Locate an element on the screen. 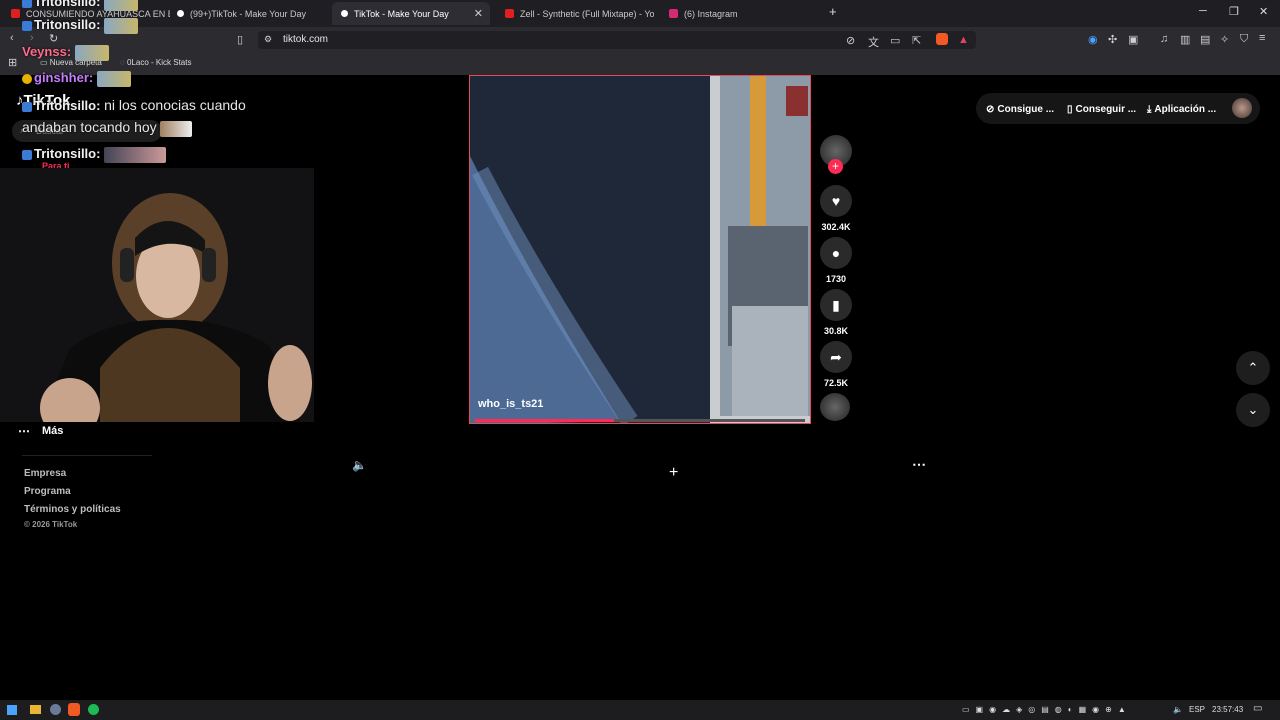  restore-button: ❐ is located at coordinates (1234, 11).